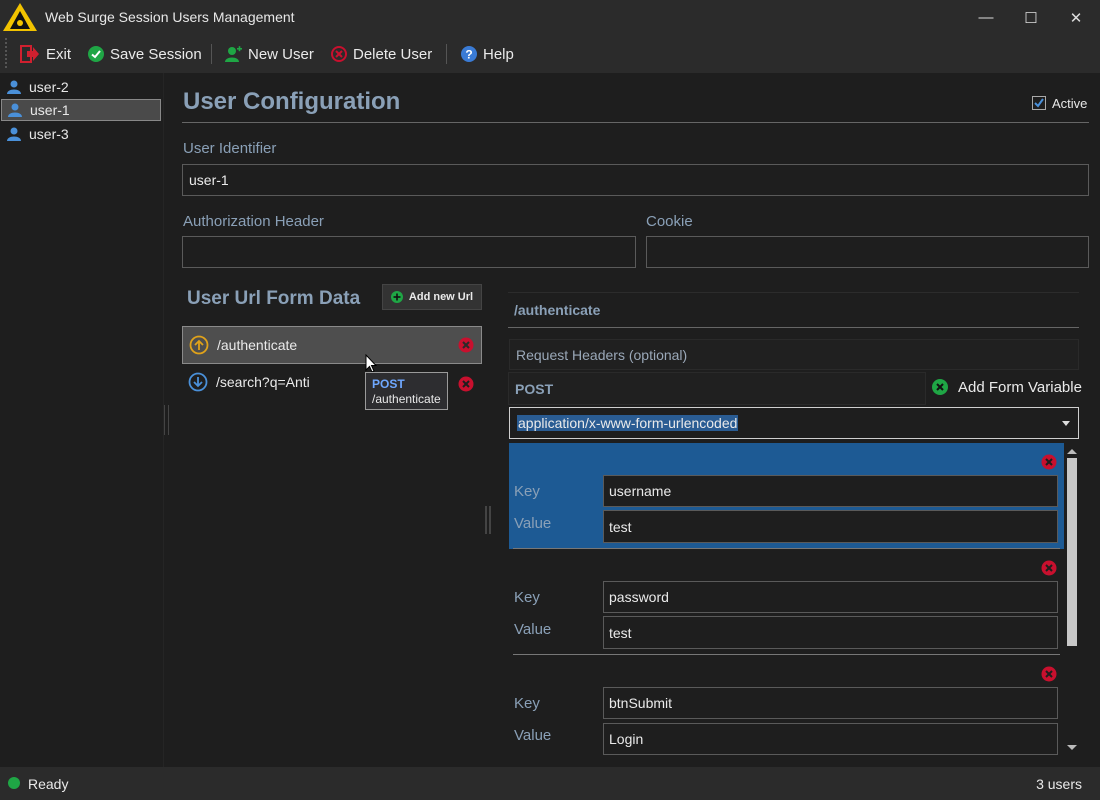  Describe the element at coordinates (640, 491) in the screenshot. I see `key-value: username` at that location.